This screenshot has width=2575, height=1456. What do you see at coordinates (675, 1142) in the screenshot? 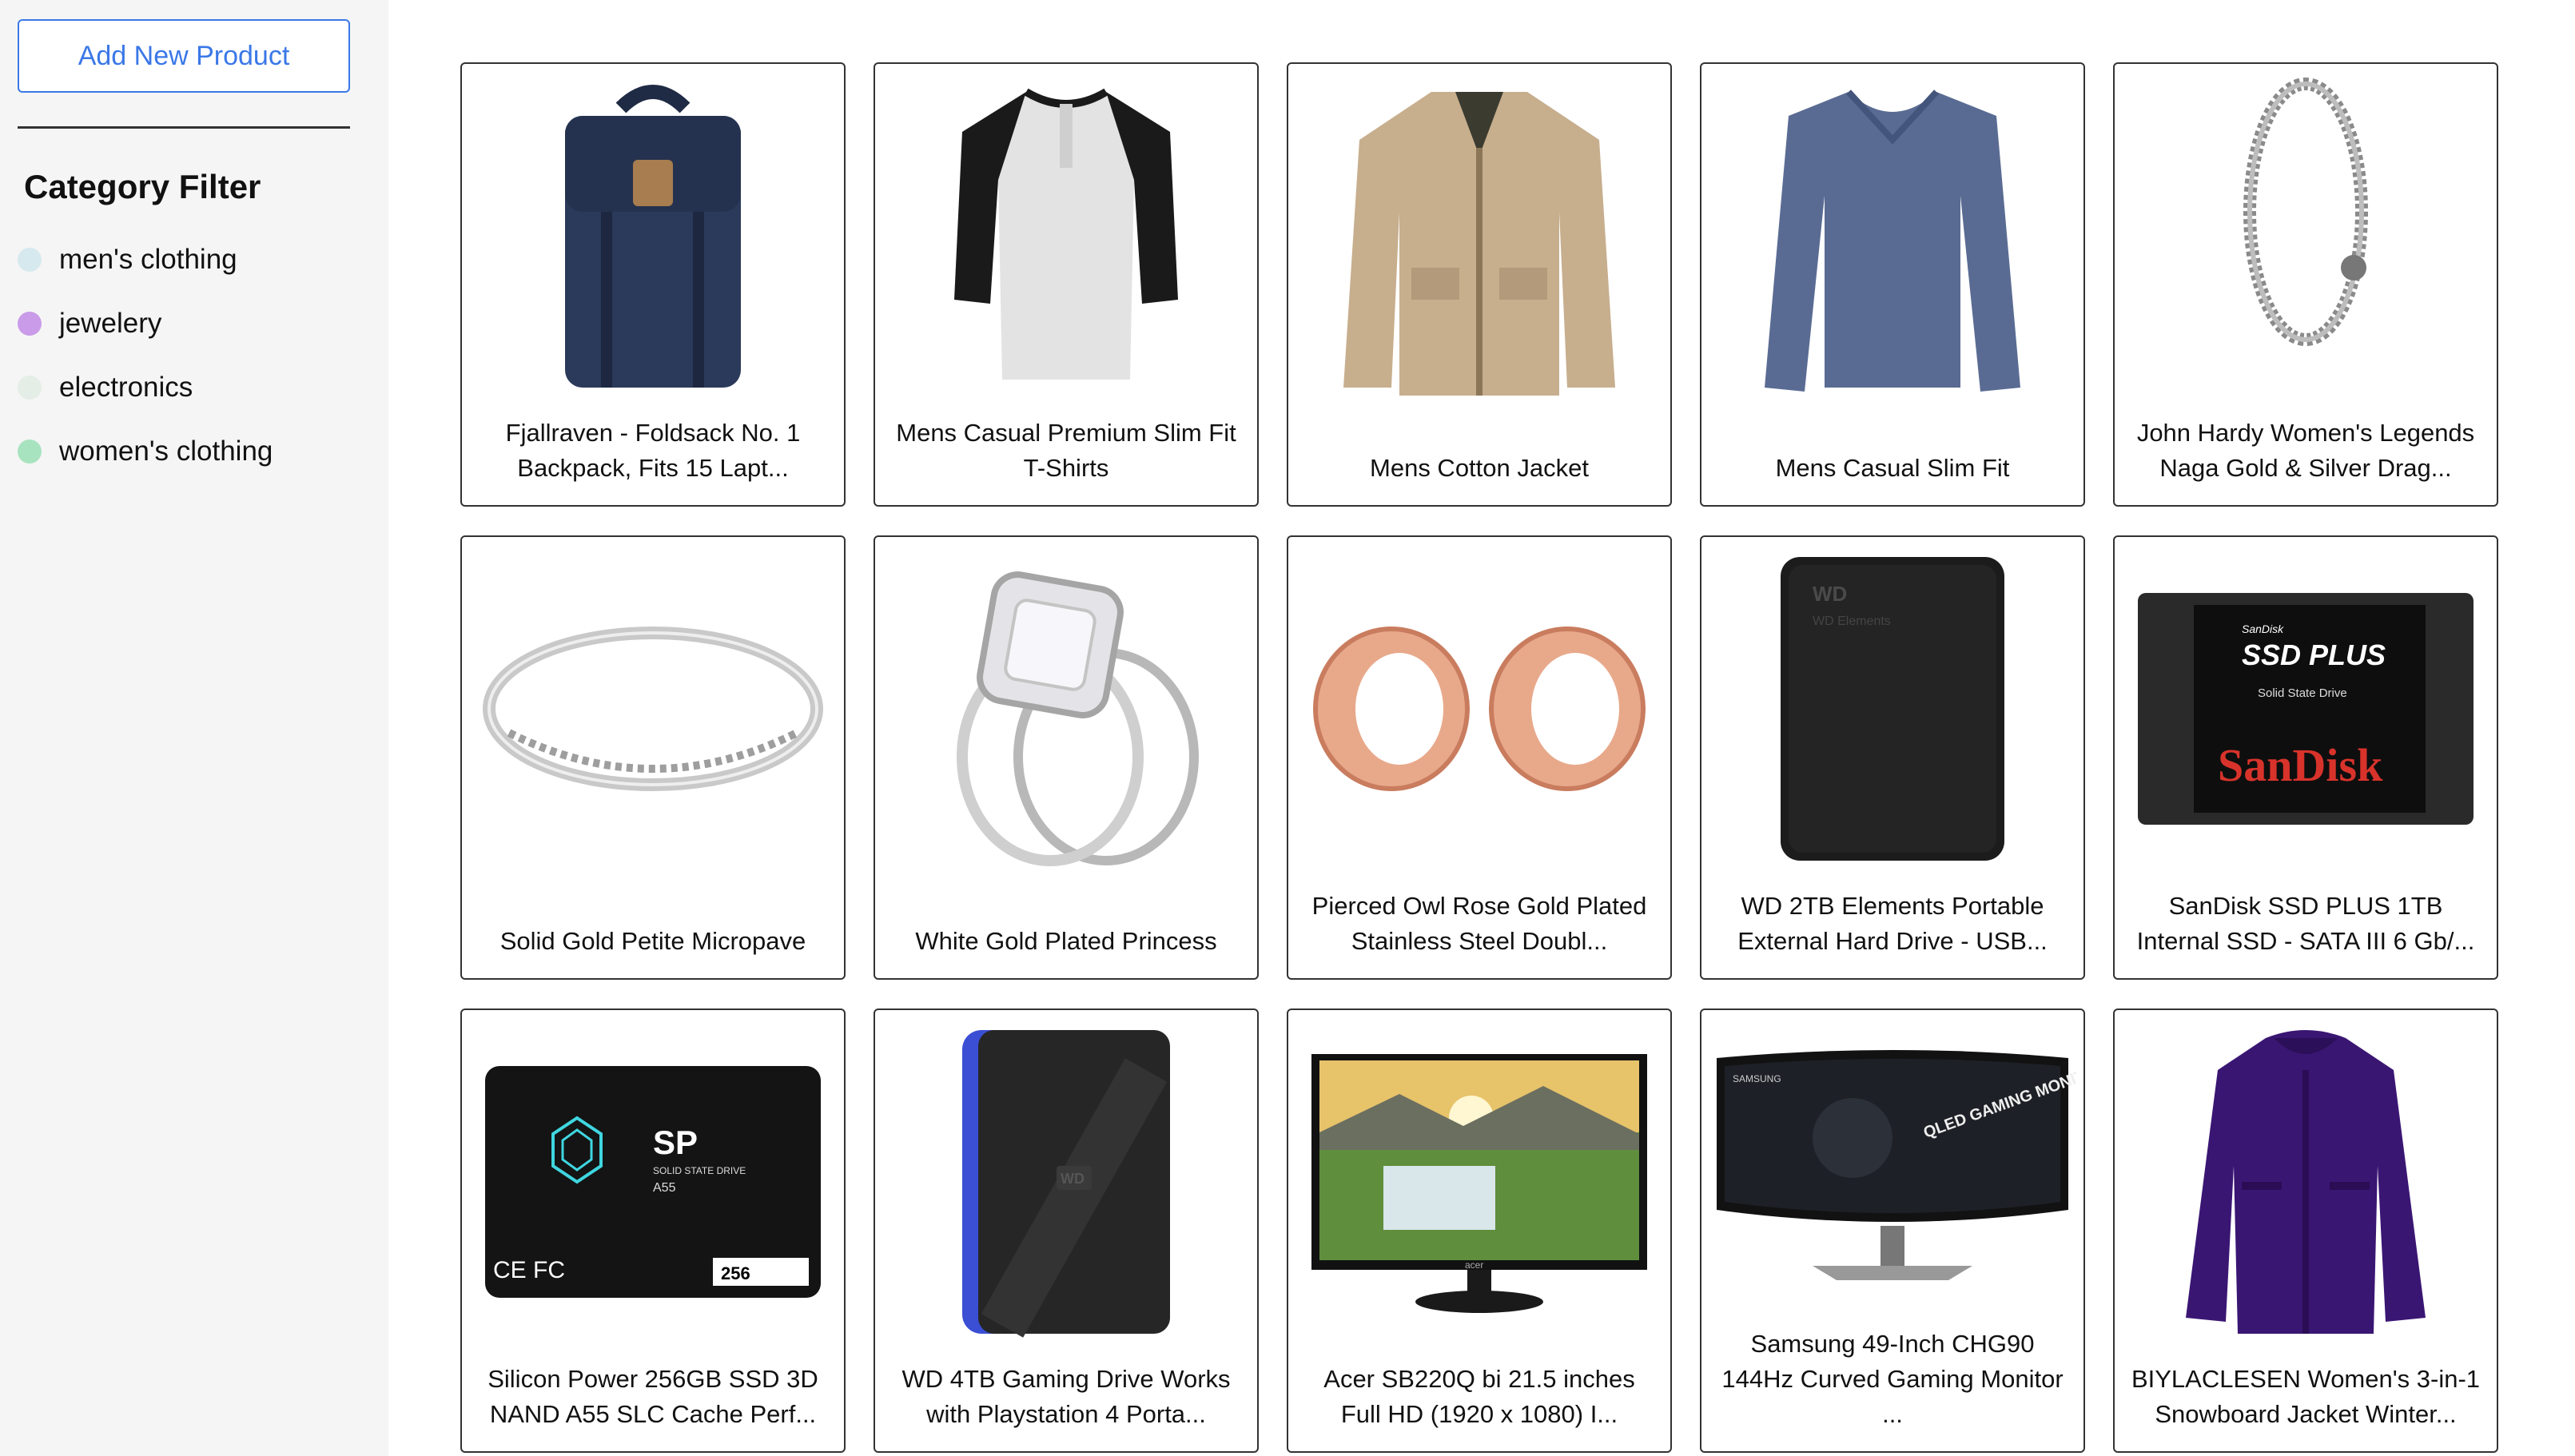
I see `sp-logo-text: SP` at bounding box center [675, 1142].